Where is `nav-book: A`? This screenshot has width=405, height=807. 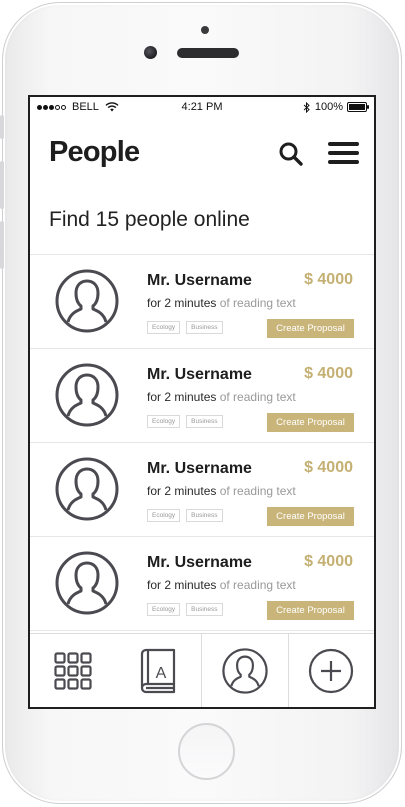 nav-book: A is located at coordinates (159, 670).